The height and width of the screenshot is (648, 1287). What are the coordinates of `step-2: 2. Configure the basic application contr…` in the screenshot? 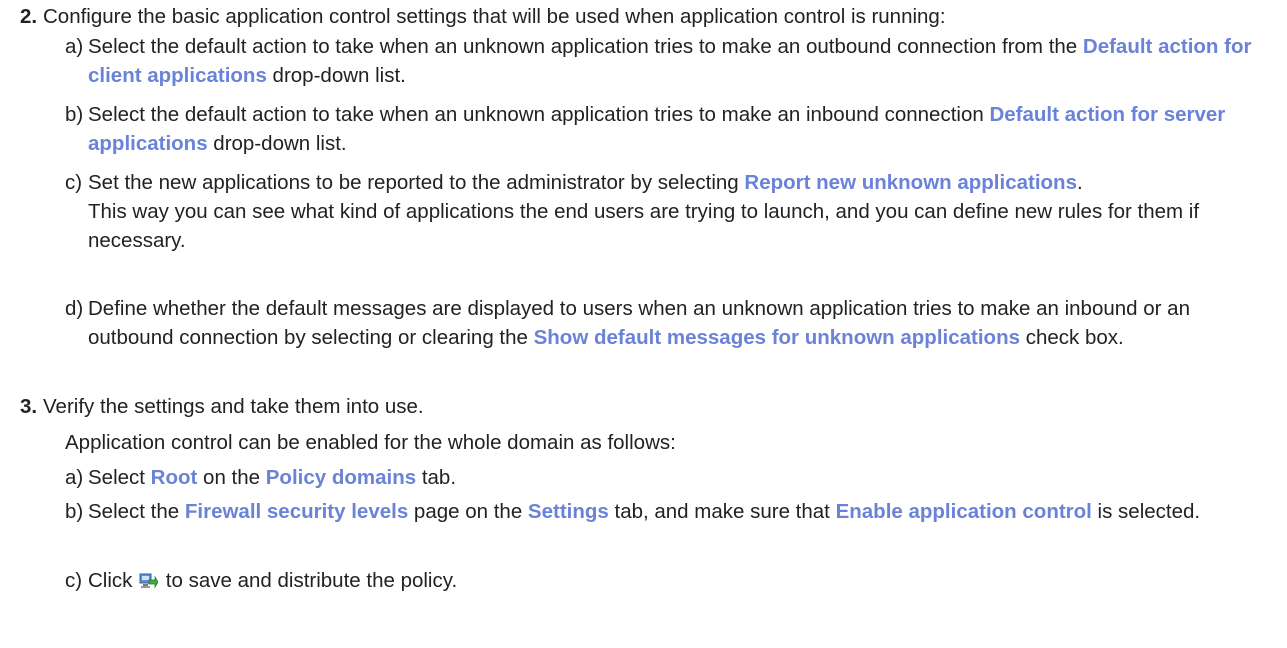 It's located at (647, 16).